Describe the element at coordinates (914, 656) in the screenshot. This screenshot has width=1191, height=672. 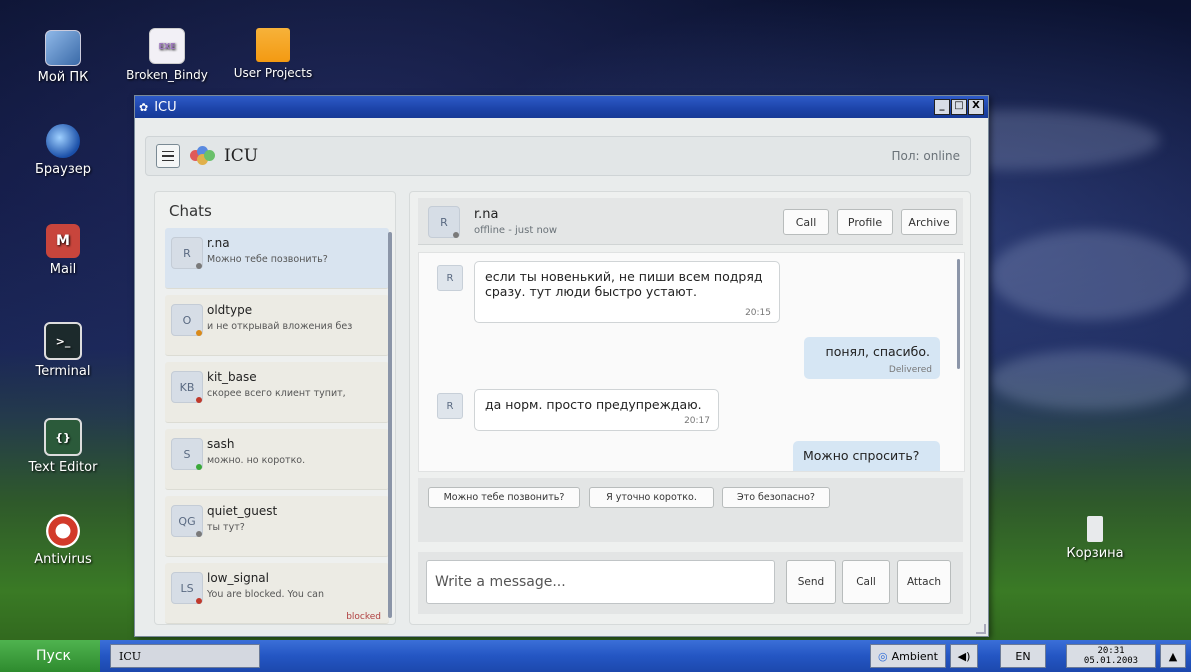
I see `ambient-label: Ambient` at that location.